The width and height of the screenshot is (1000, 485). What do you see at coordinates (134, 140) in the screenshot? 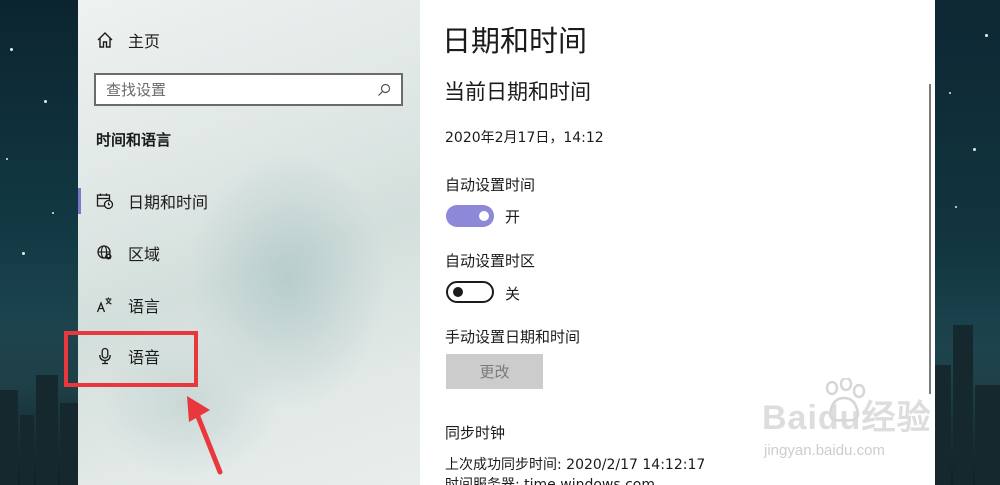
I see `section-title: 时间和语言` at bounding box center [134, 140].